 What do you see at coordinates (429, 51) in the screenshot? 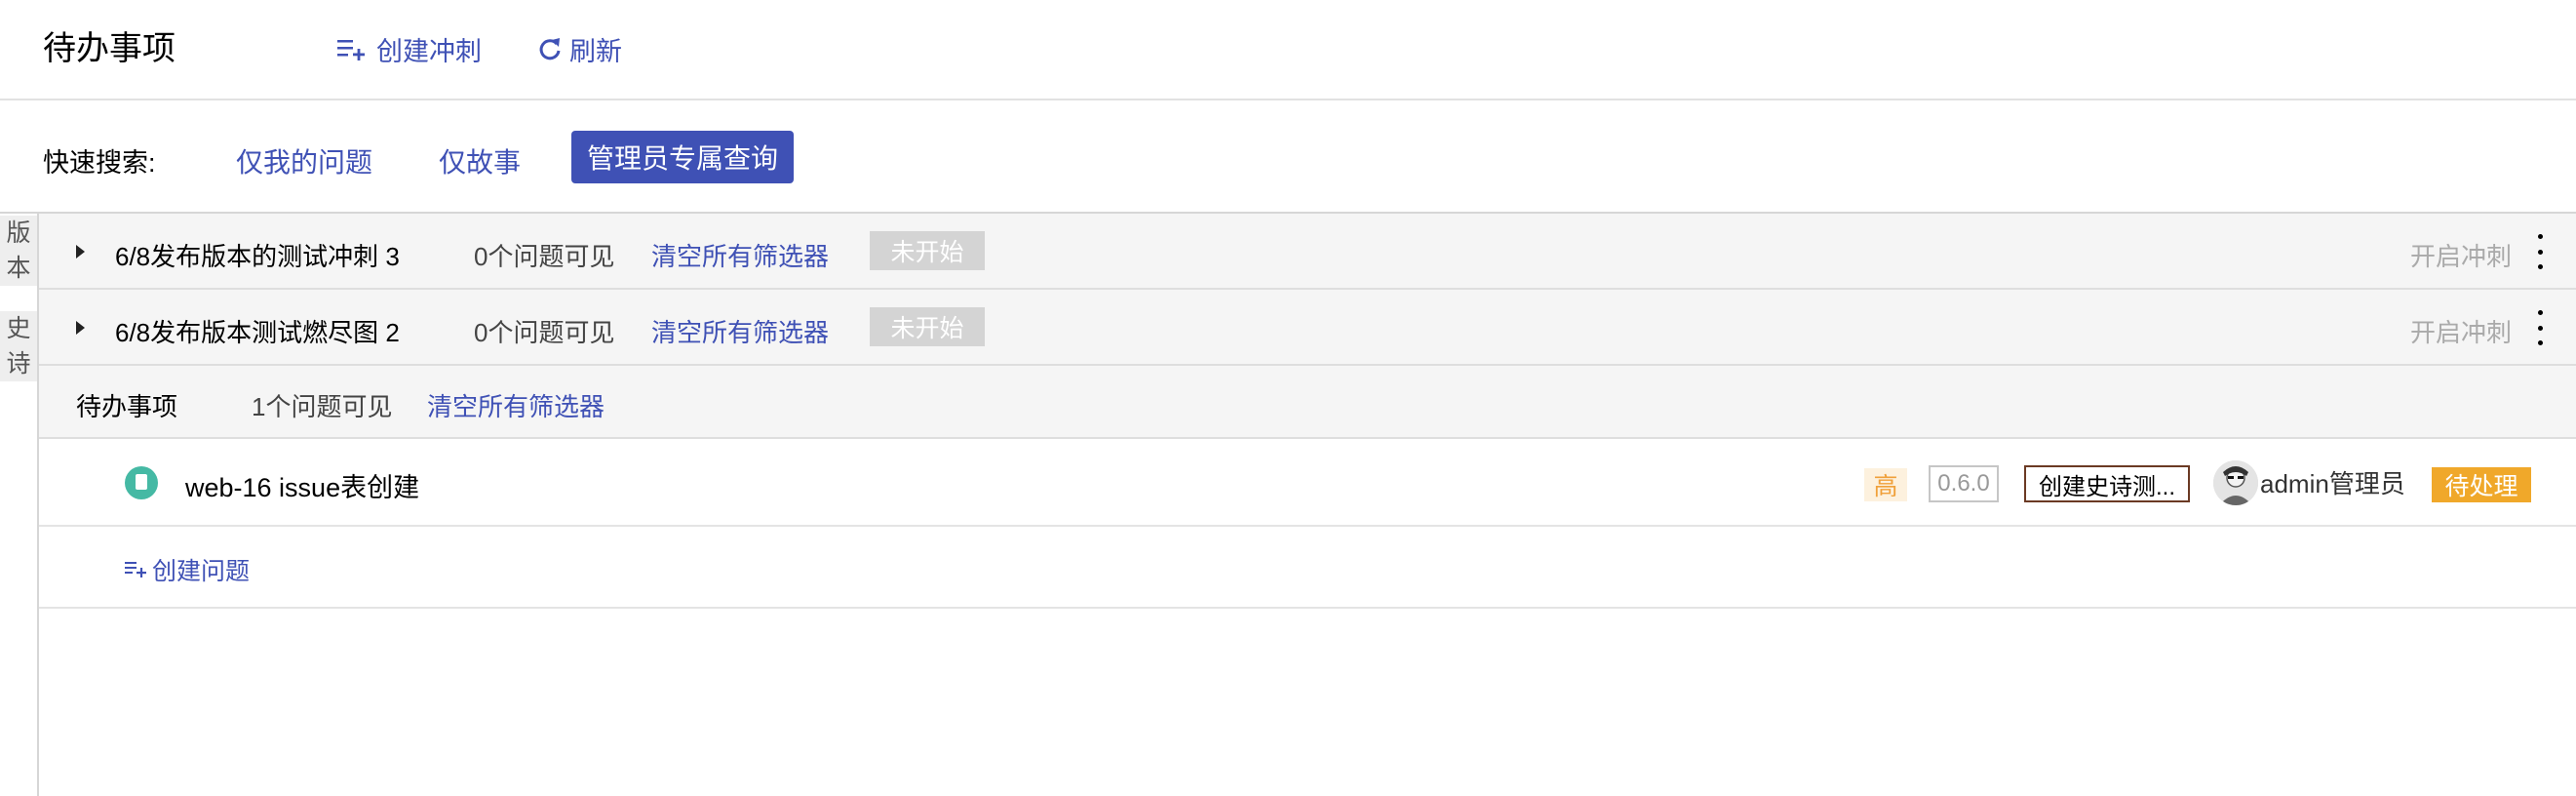
I see `create-sprint-label: 创建冲刺` at bounding box center [429, 51].